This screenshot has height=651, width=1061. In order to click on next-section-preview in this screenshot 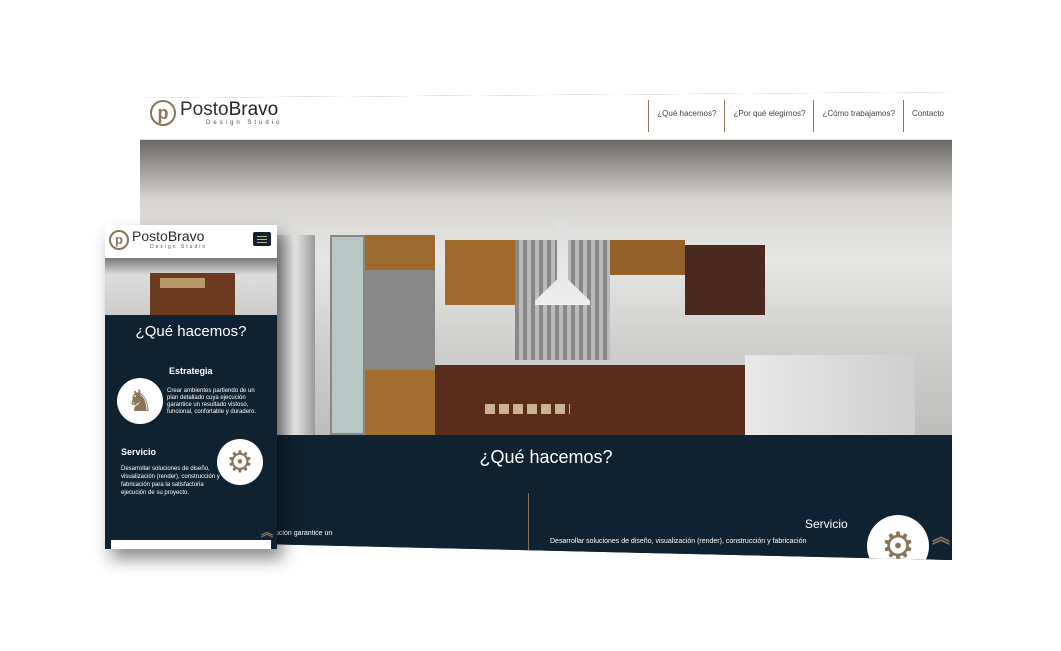, I will do `click(191, 544)`.